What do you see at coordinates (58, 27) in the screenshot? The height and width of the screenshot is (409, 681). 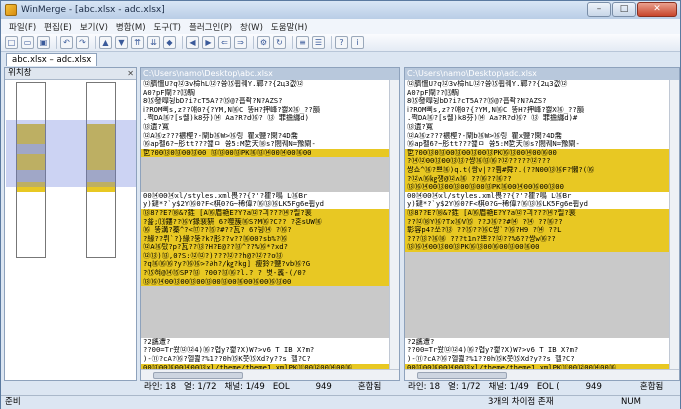 I see `menu-edit: 편집(E)` at bounding box center [58, 27].